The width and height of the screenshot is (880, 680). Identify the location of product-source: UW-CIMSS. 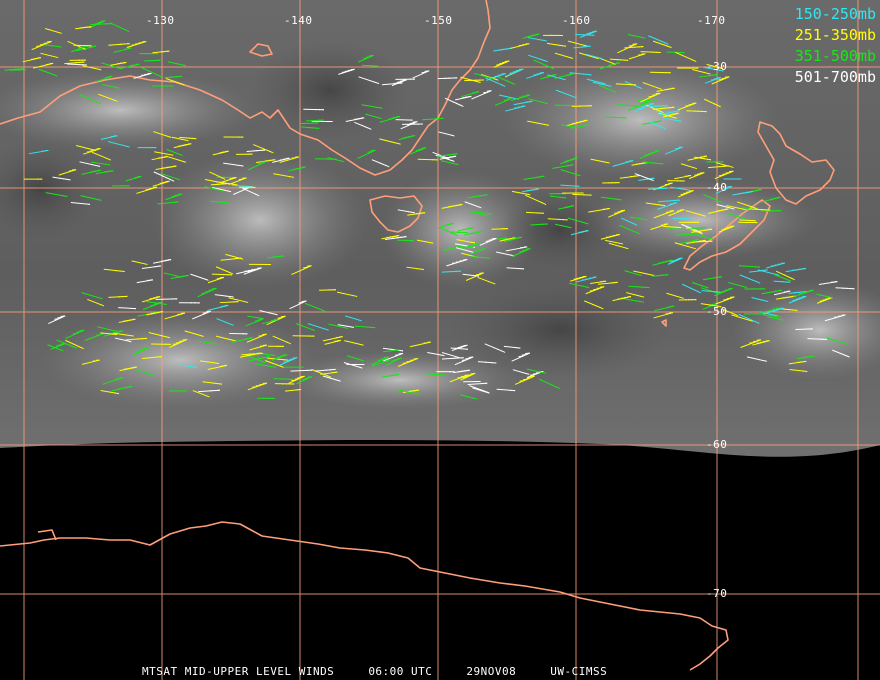
(579, 671).